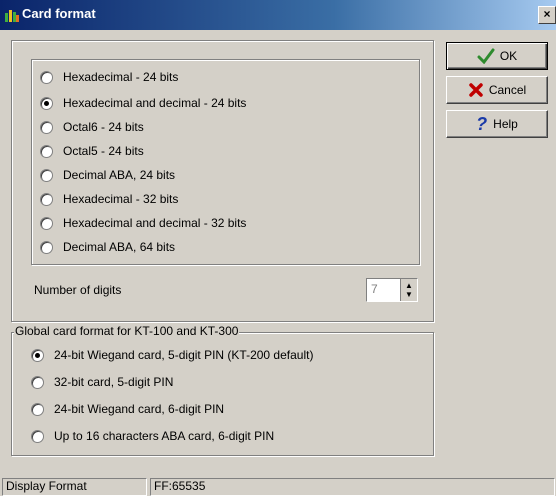  I want to click on close-button: ×, so click(547, 15).